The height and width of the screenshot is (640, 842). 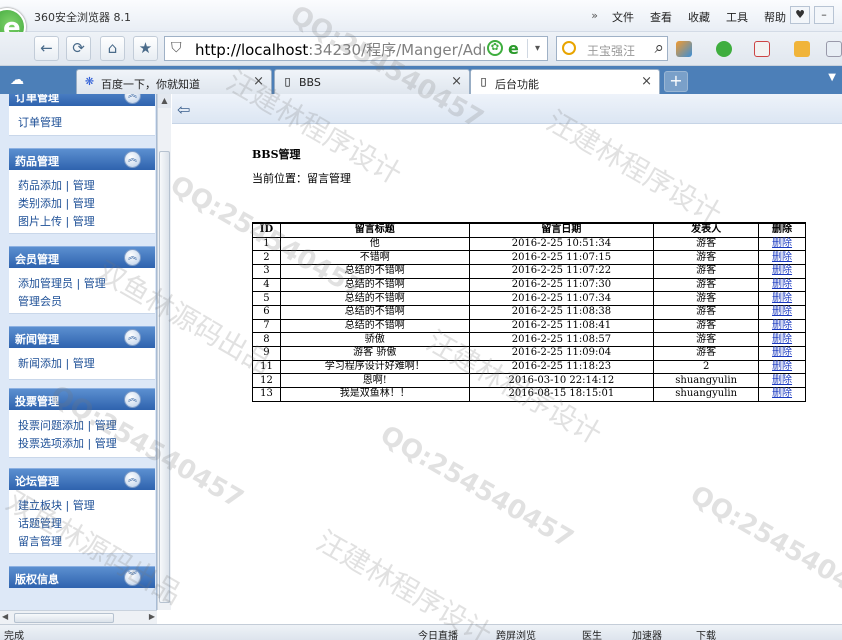 What do you see at coordinates (82, 17) in the screenshot?
I see `window-title: 360安全浏览器 8.1` at bounding box center [82, 17].